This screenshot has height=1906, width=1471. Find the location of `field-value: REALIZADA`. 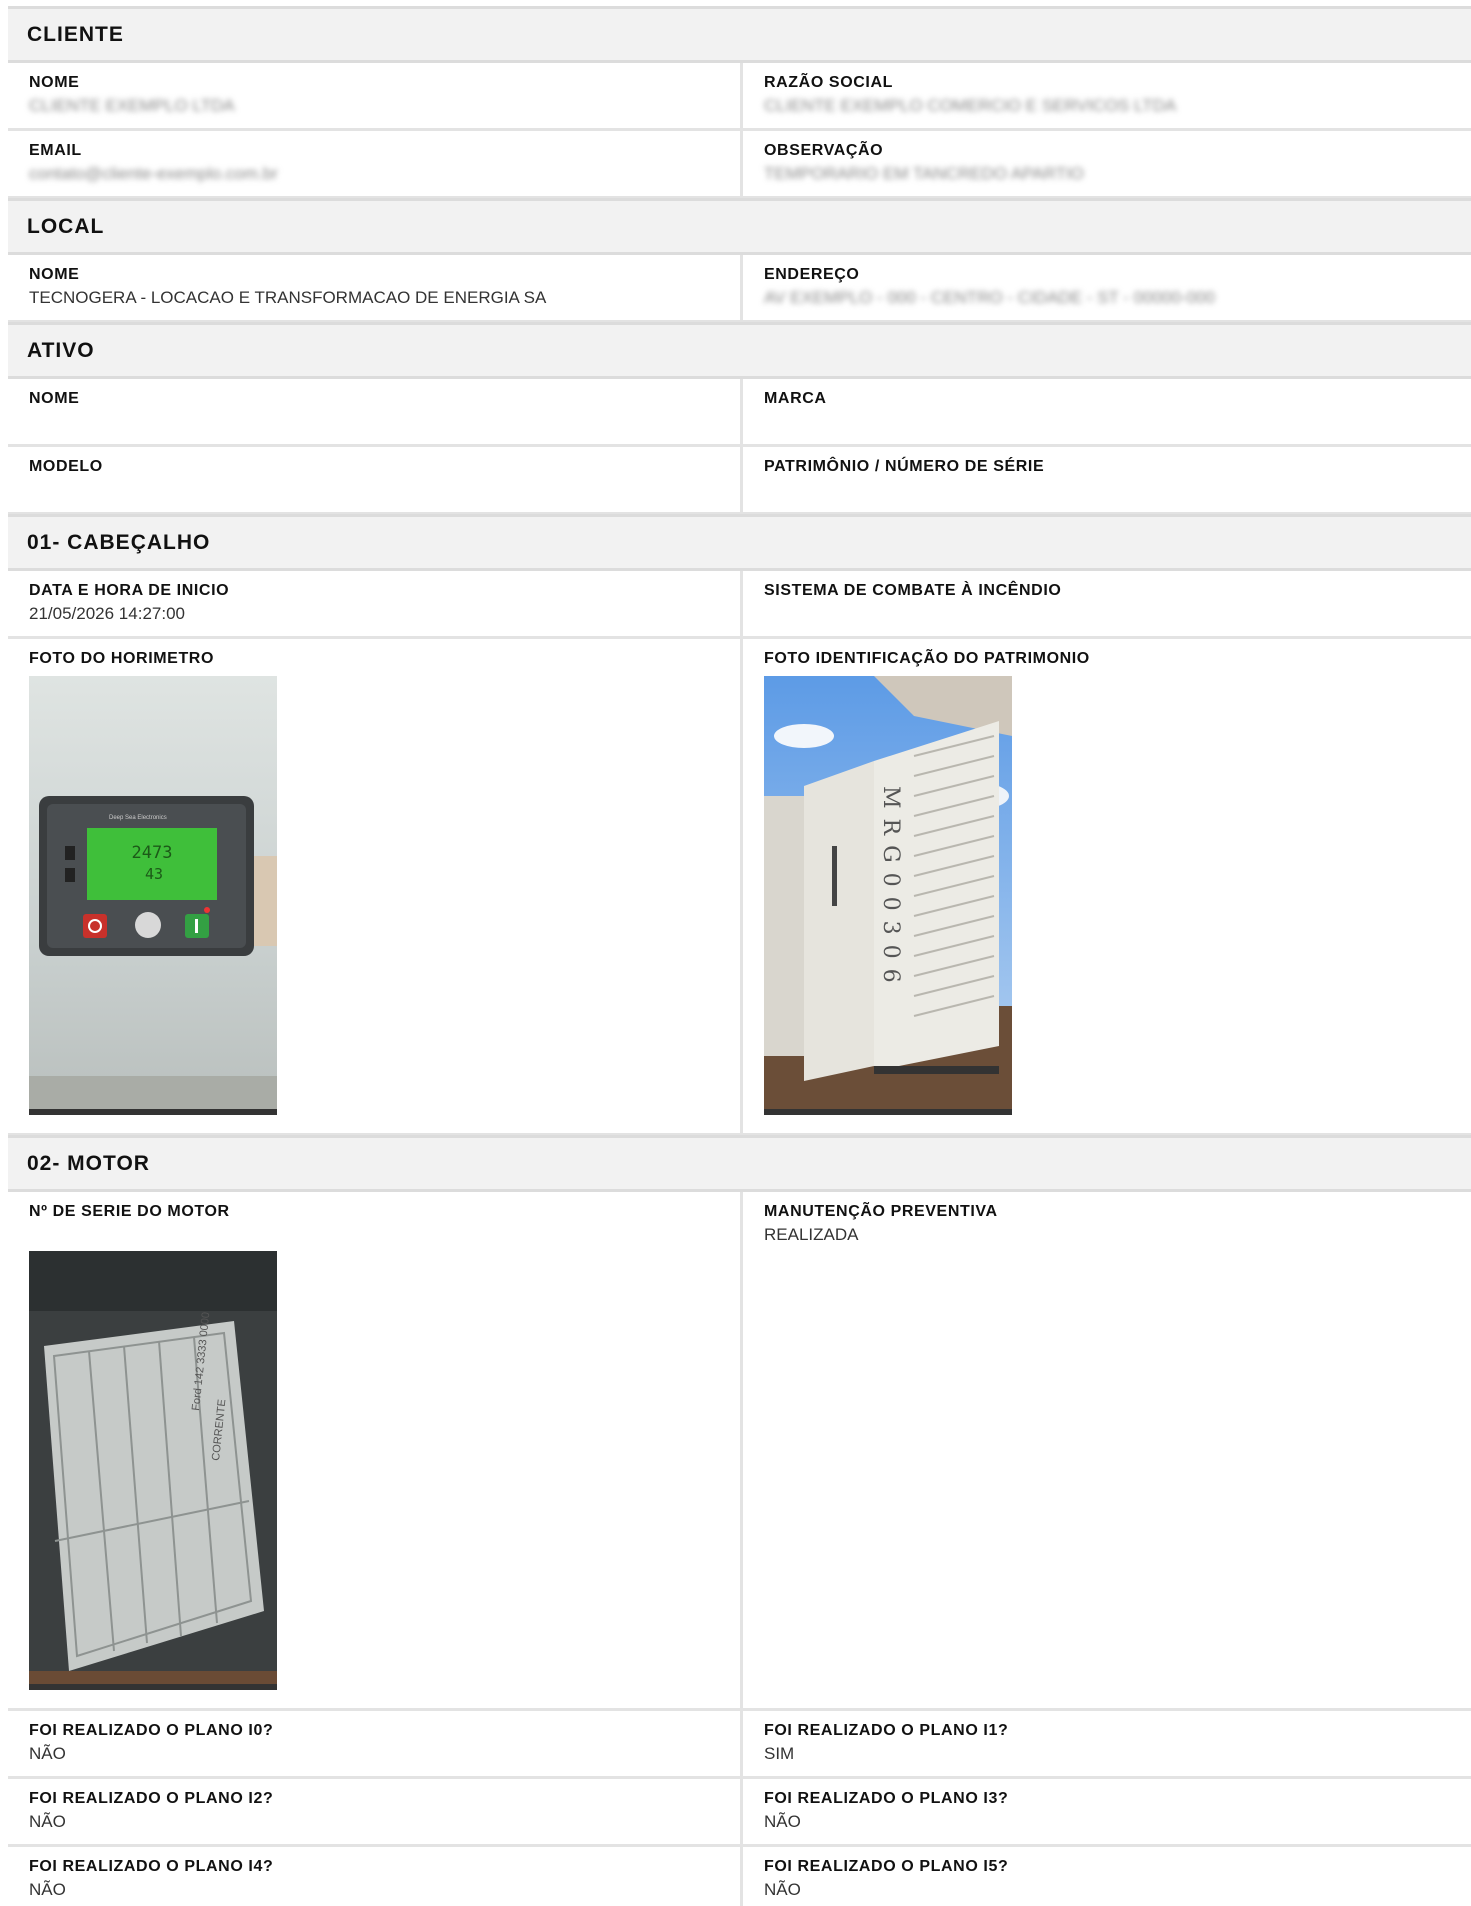

field-value: REALIZADA is located at coordinates (811, 1234).